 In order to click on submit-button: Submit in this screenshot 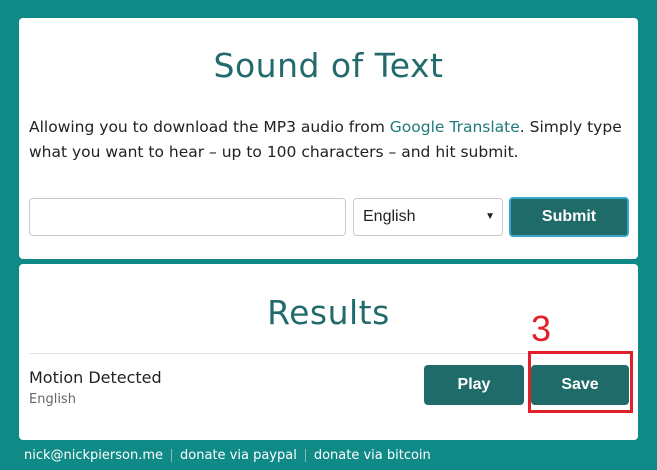, I will do `click(569, 217)`.